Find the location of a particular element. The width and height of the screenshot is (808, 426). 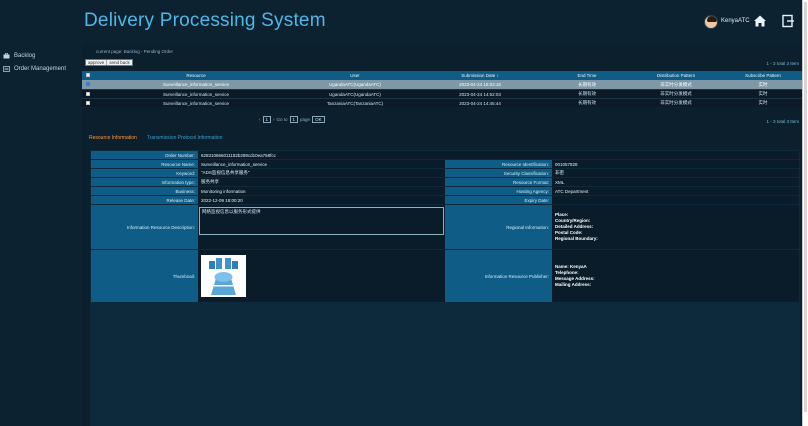

current-page: 1 is located at coordinates (267, 119).